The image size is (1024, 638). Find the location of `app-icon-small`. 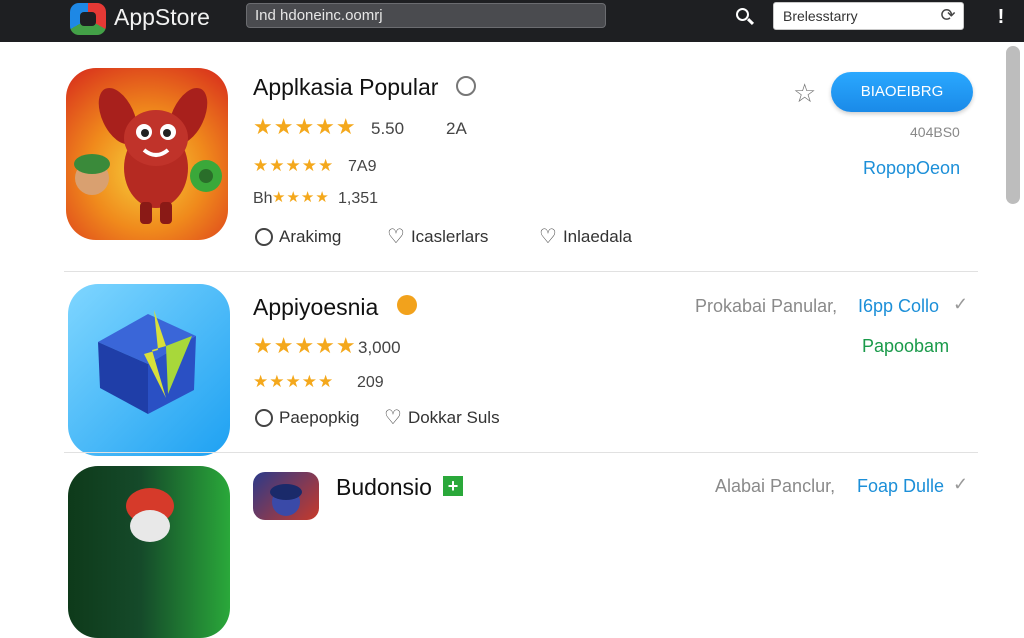

app-icon-small is located at coordinates (286, 496).